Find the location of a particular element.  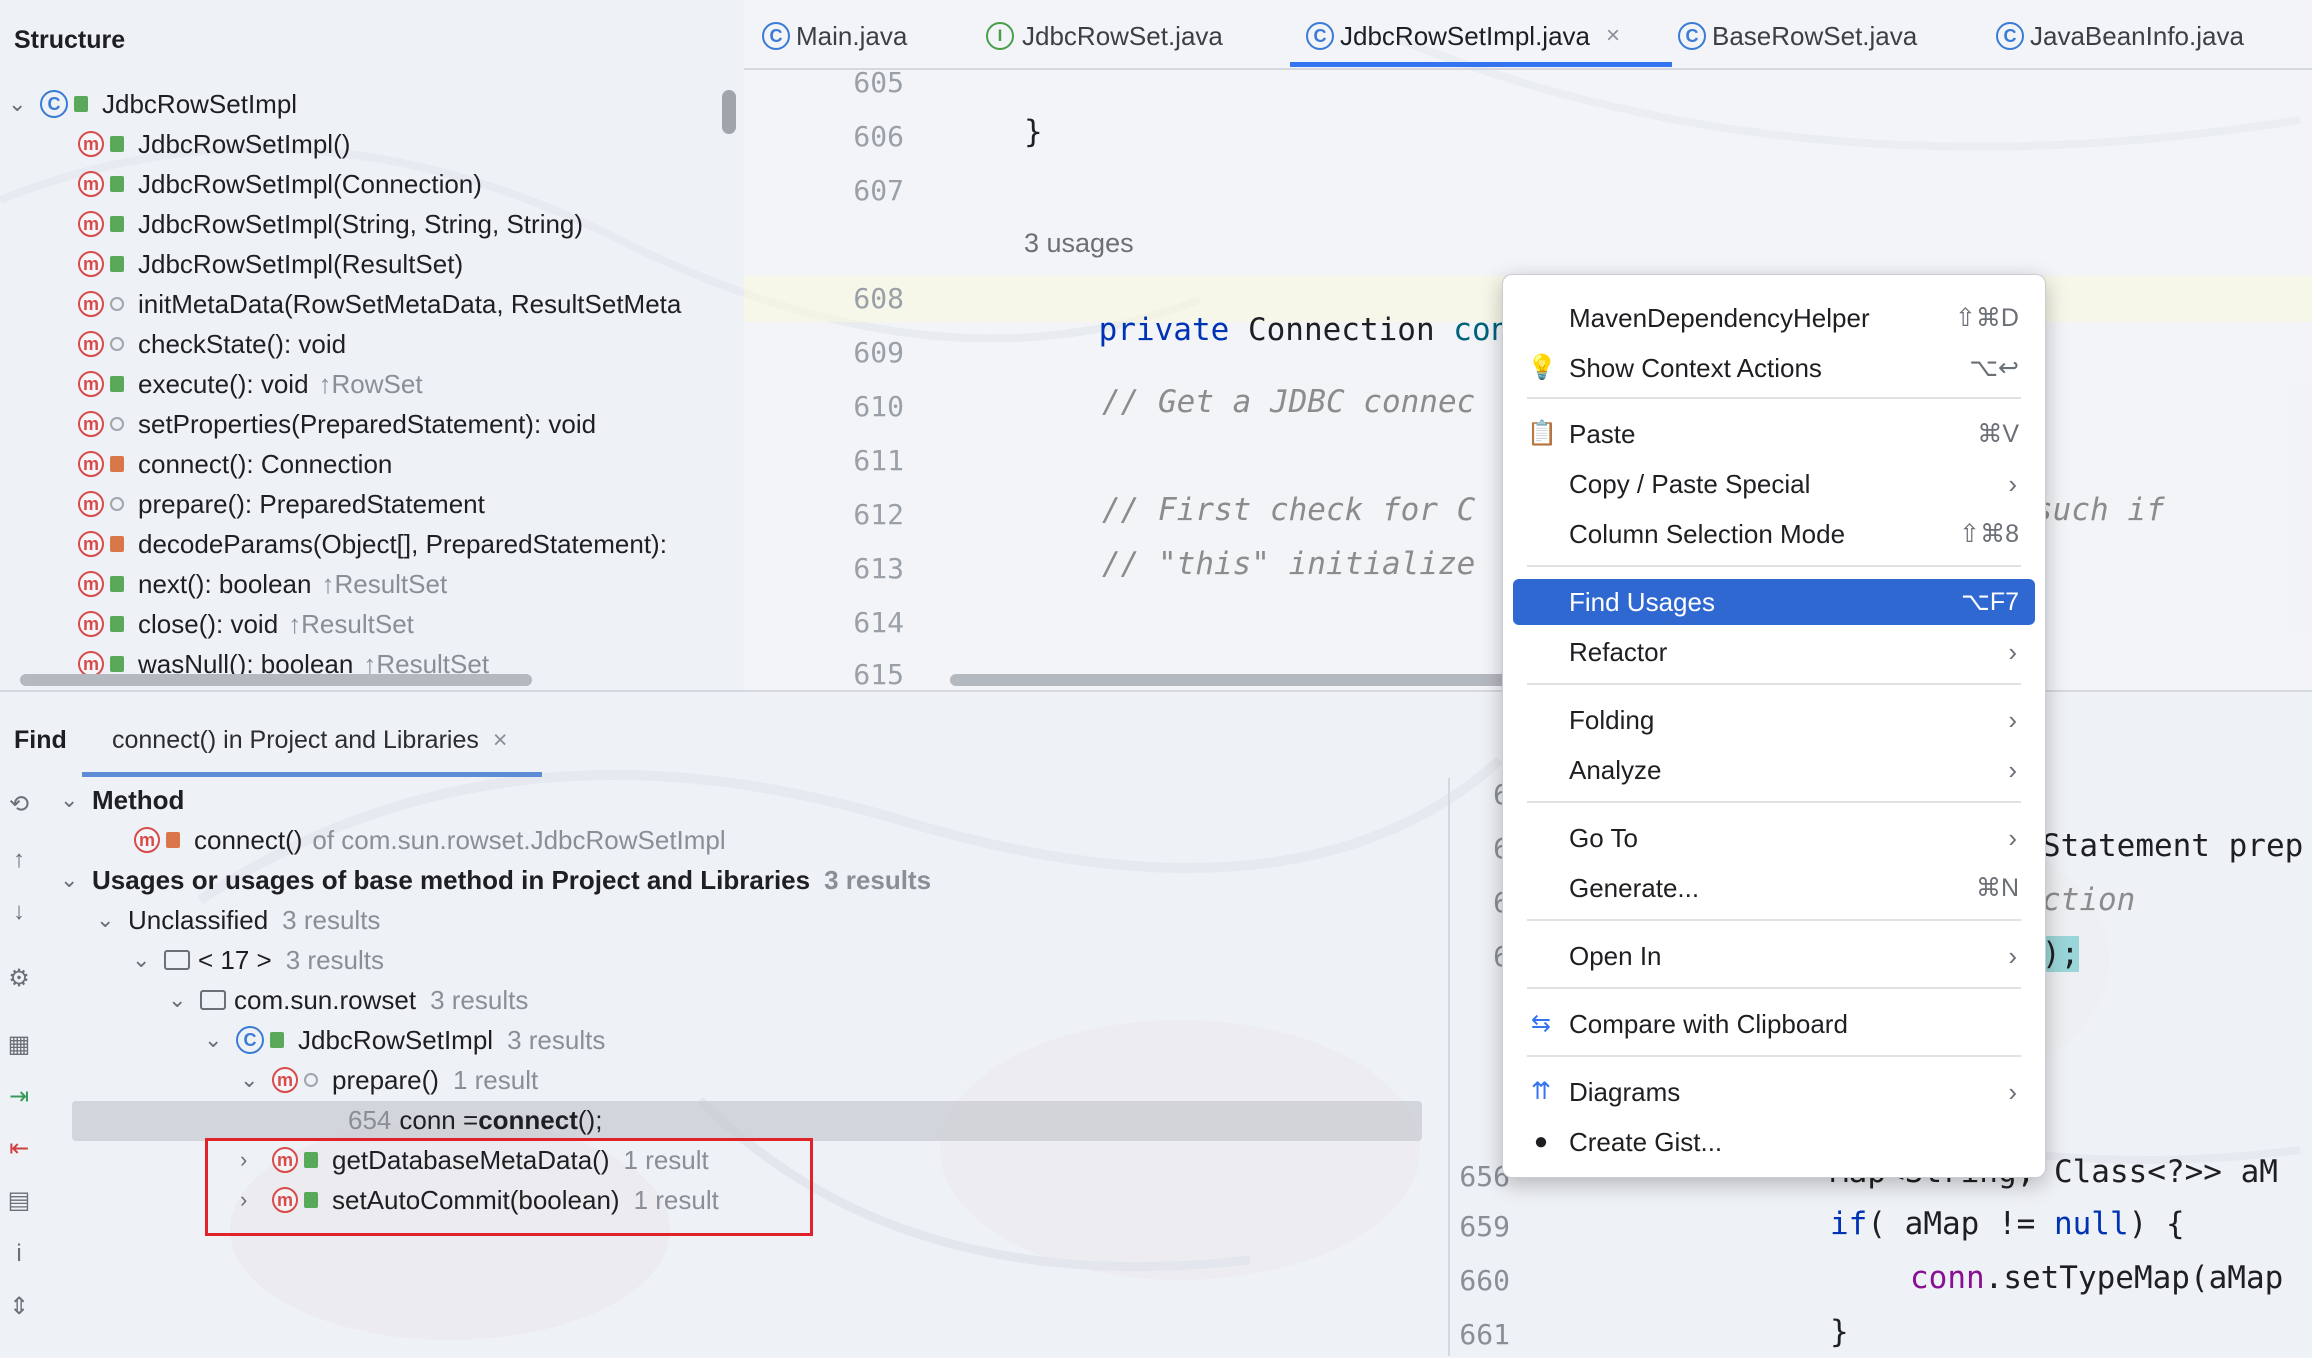

structure-item: m JdbcRowSetImpl(Connection) is located at coordinates (280, 184).